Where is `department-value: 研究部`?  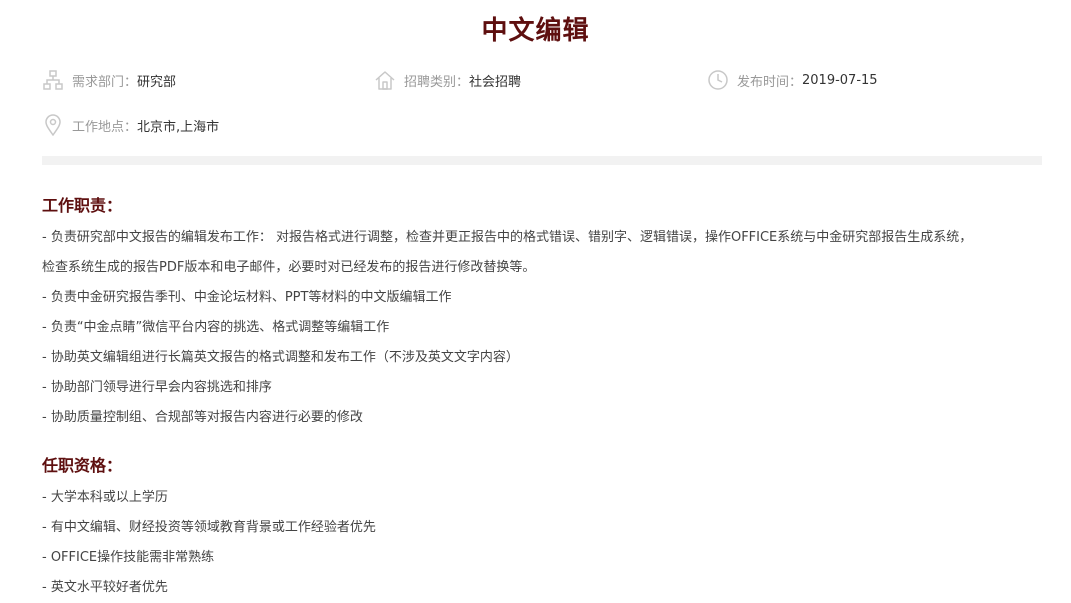 department-value: 研究部 is located at coordinates (157, 82).